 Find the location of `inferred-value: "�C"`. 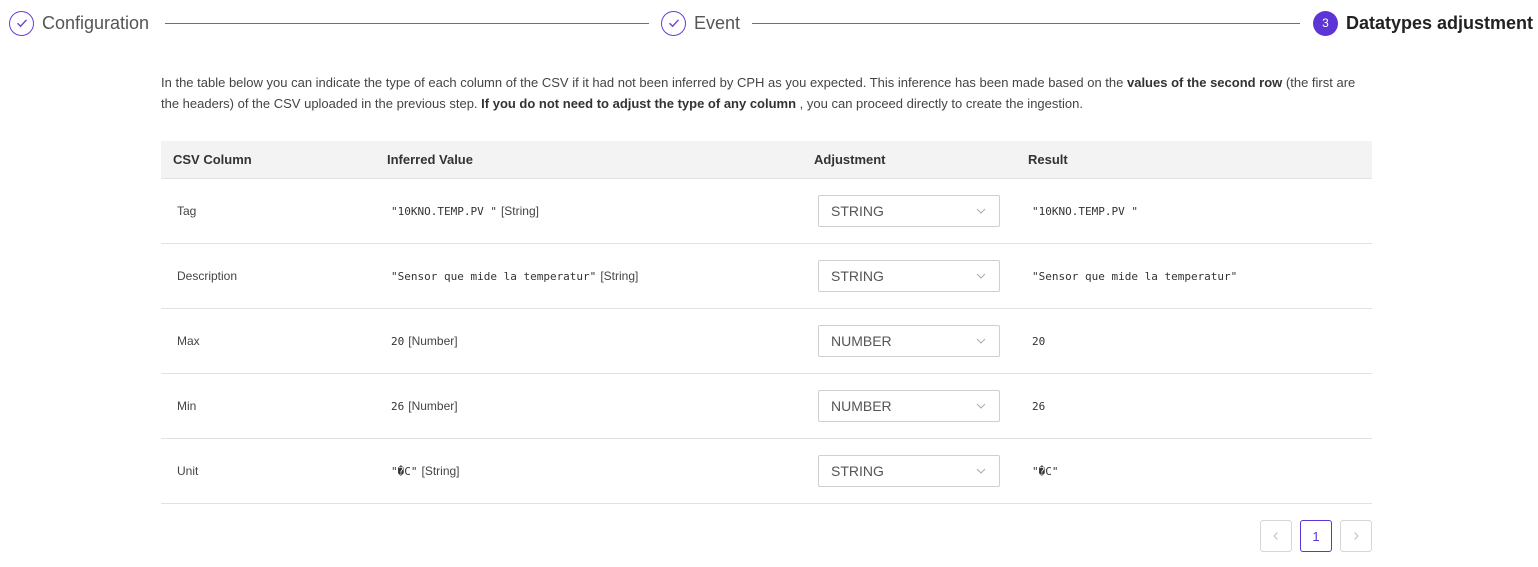

inferred-value: "�C" is located at coordinates (404, 471).